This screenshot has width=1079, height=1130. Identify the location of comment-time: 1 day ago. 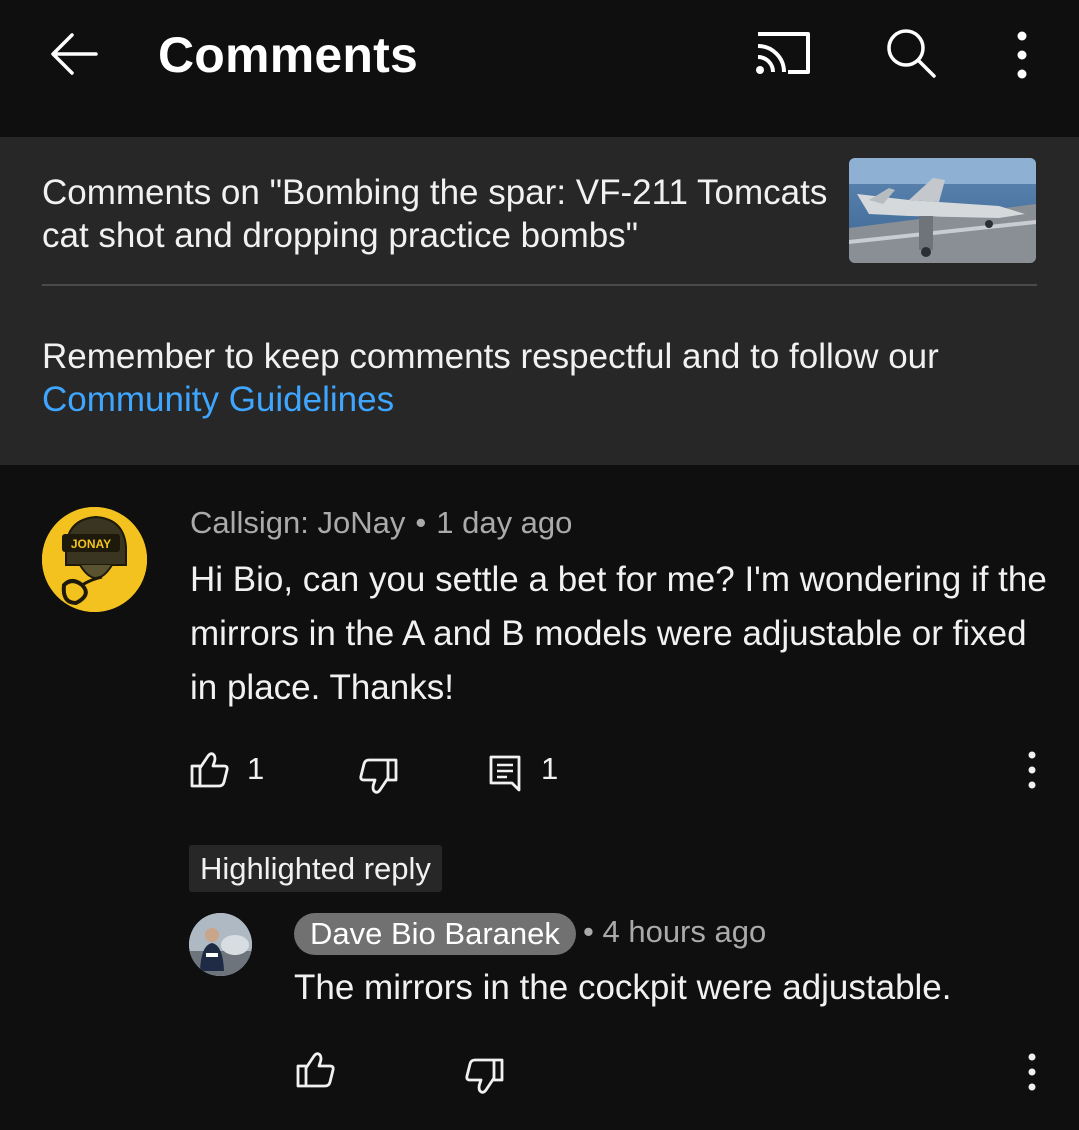
(504, 522).